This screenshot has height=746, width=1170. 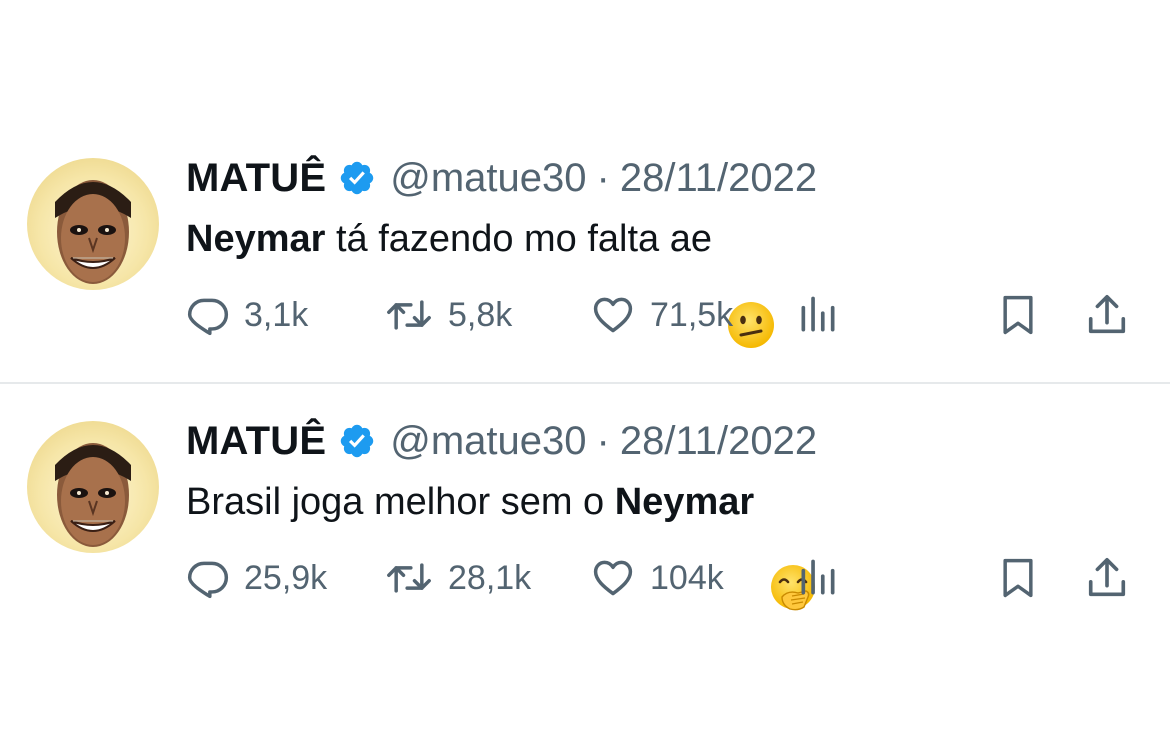 I want to click on tweet-actions: 25,9k 28,1k 104k, so click(x=666, y=578).